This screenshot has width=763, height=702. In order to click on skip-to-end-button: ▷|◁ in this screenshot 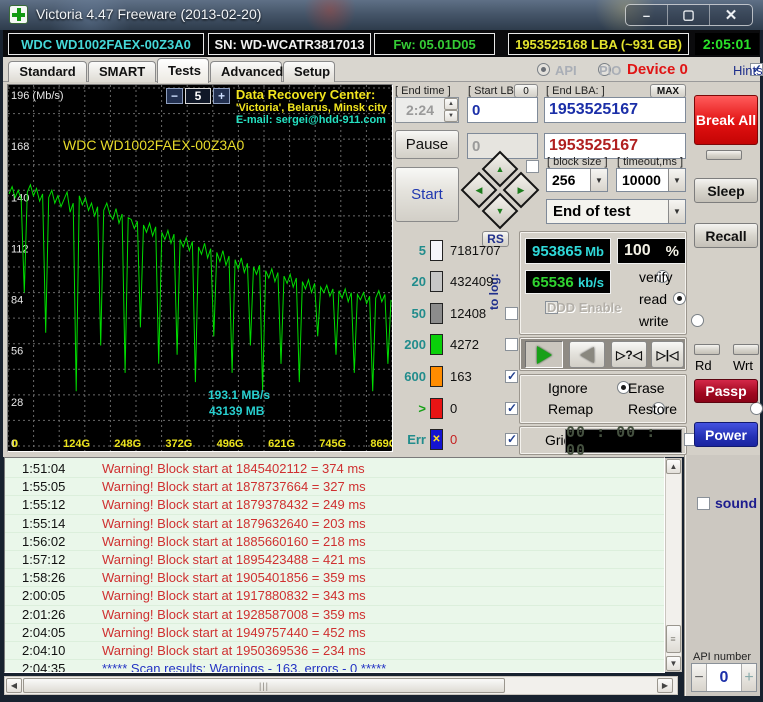, I will do `click(667, 354)`.